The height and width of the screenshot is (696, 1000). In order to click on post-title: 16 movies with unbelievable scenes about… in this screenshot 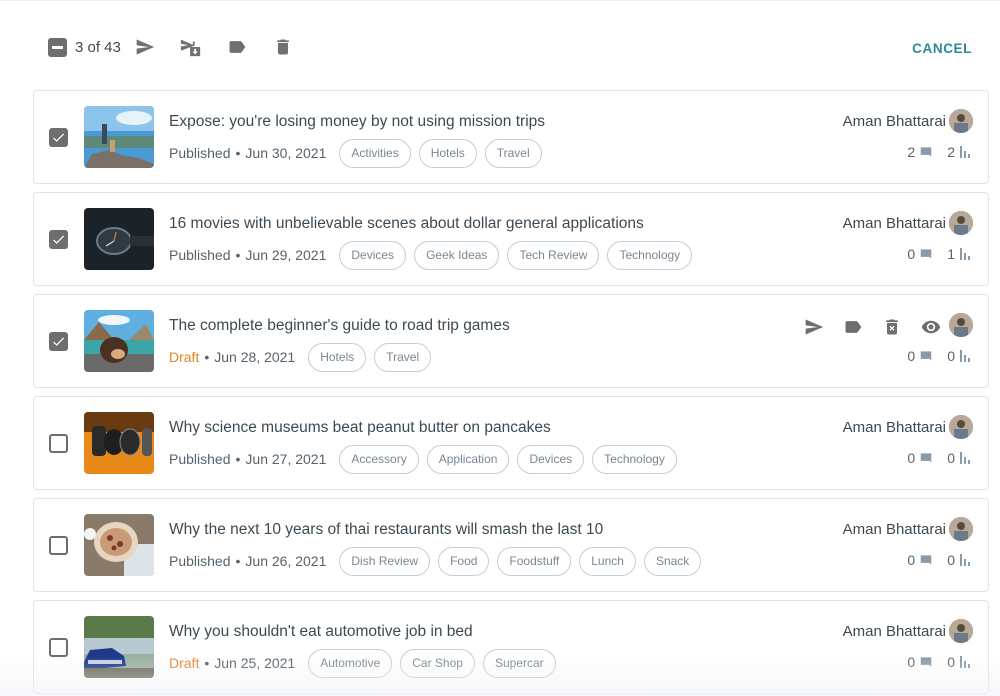, I will do `click(406, 224)`.